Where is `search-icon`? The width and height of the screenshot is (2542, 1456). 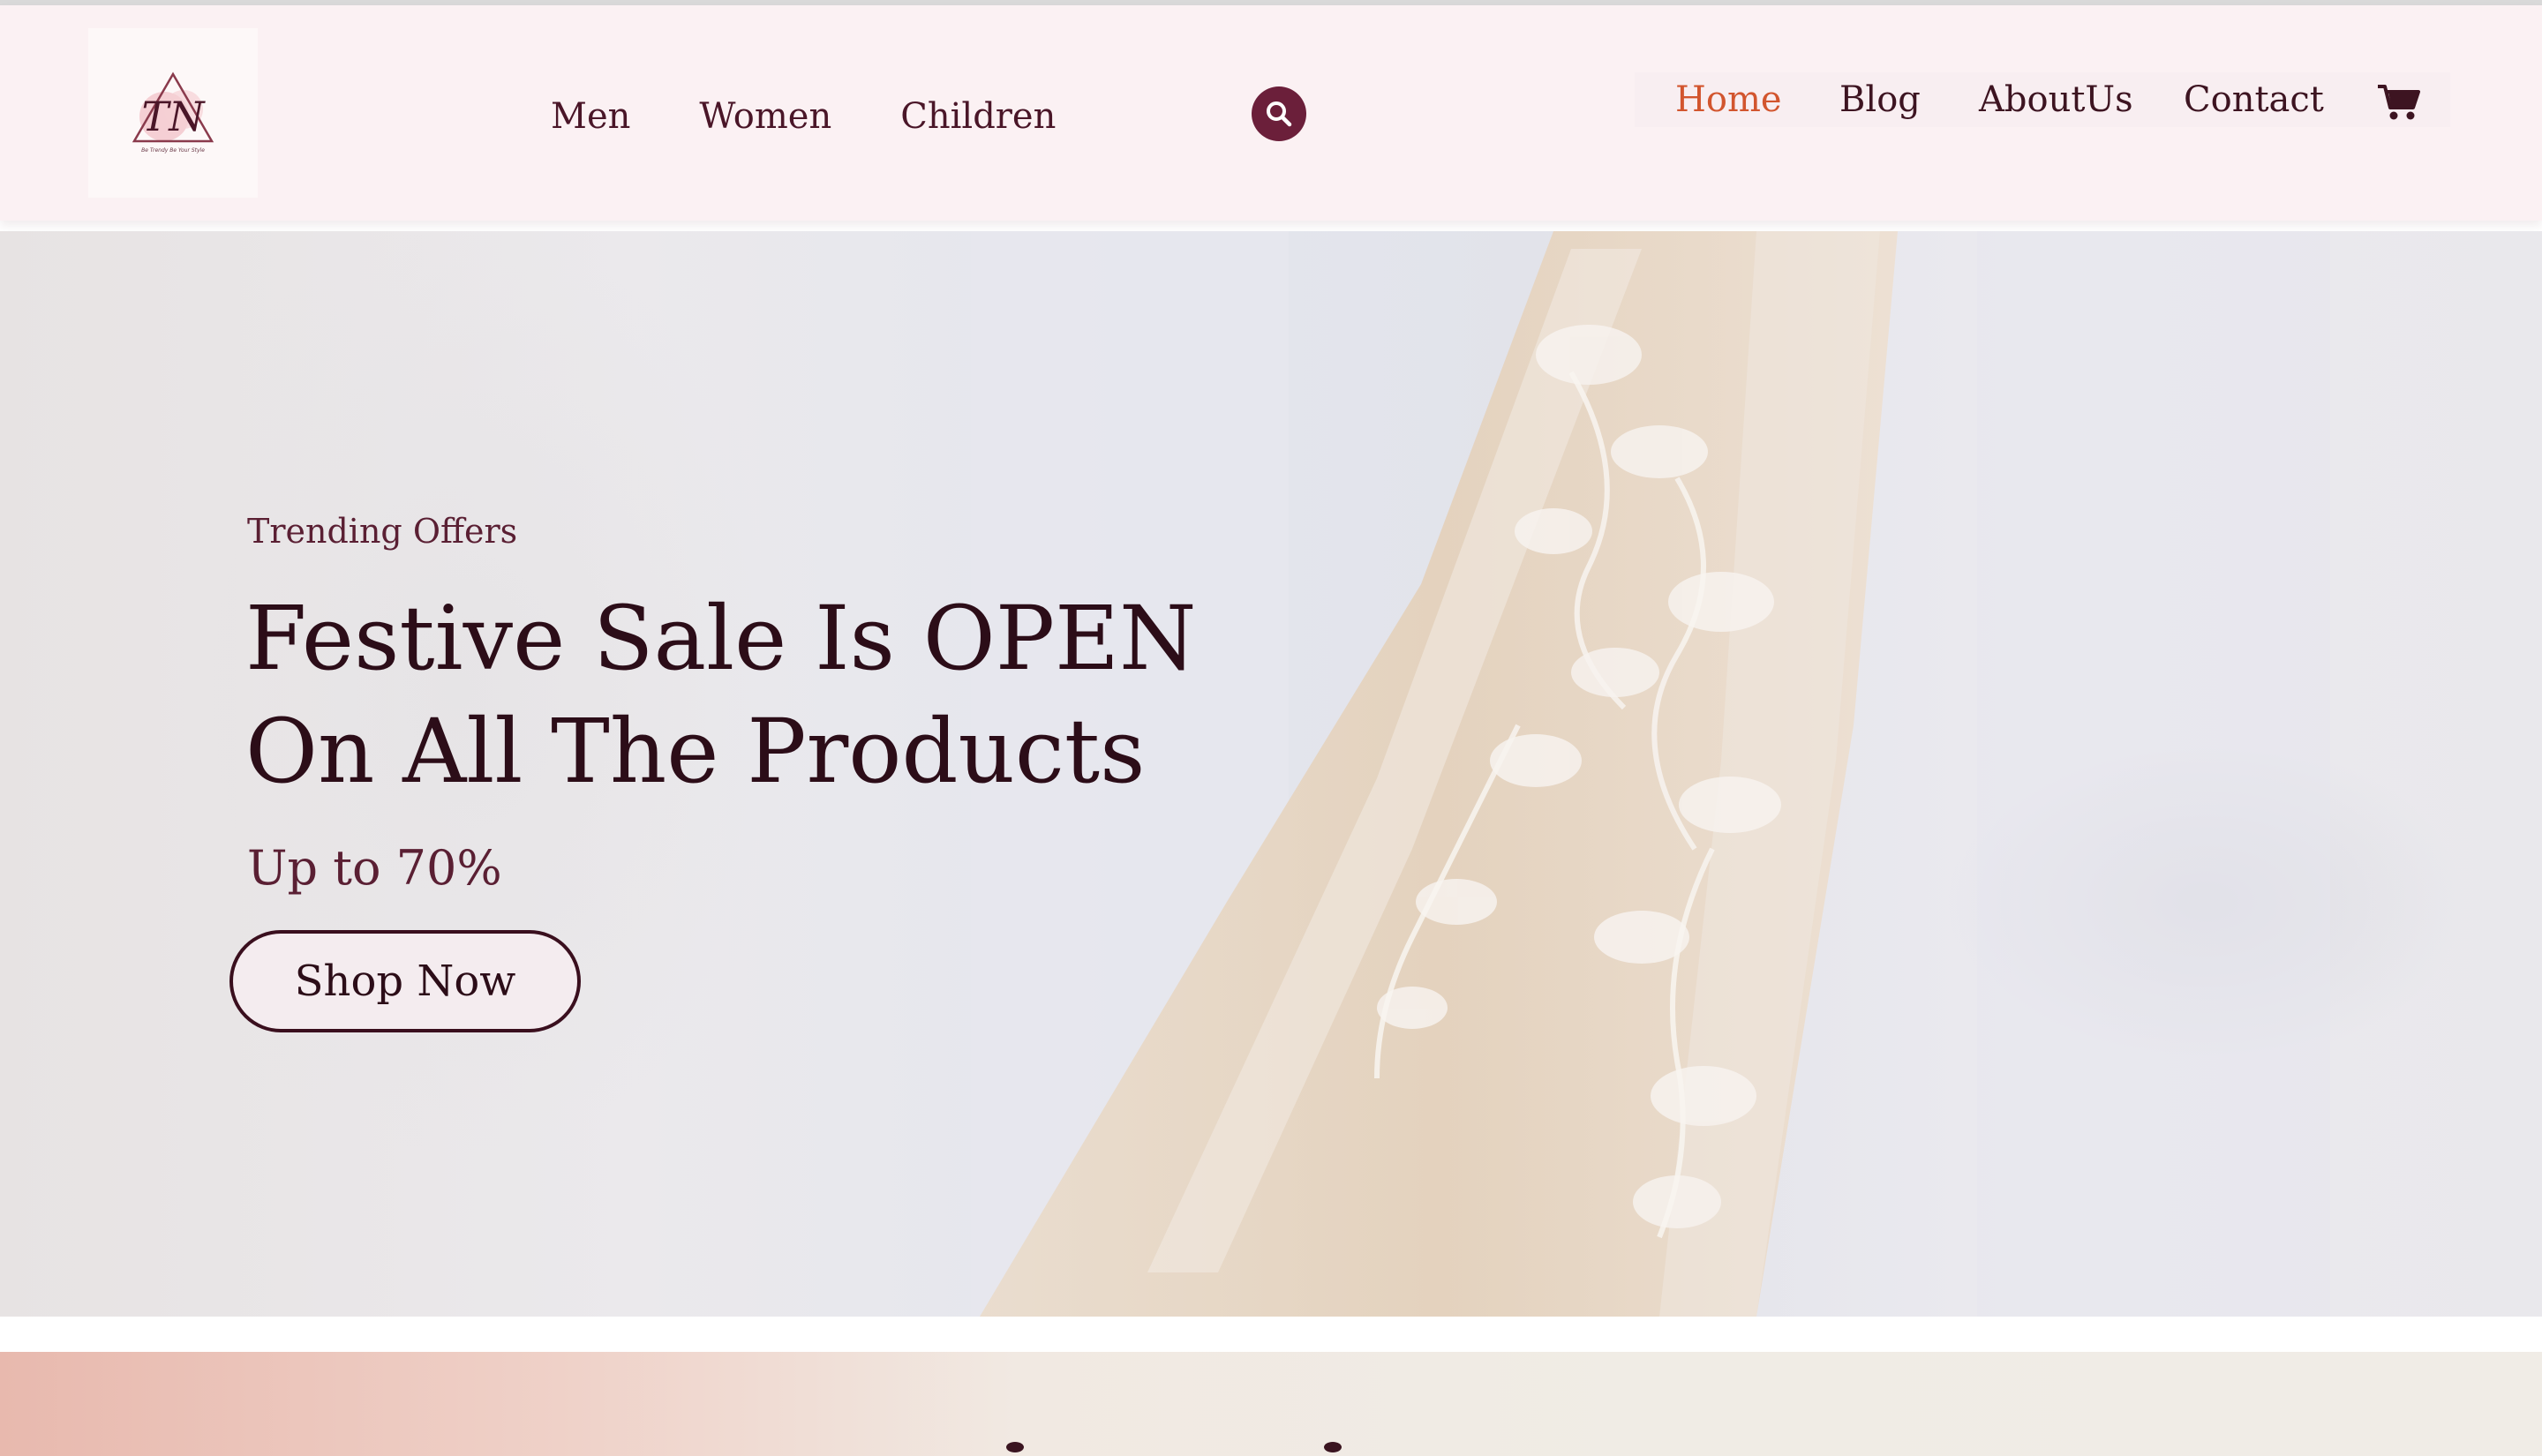
search-icon is located at coordinates (1279, 114).